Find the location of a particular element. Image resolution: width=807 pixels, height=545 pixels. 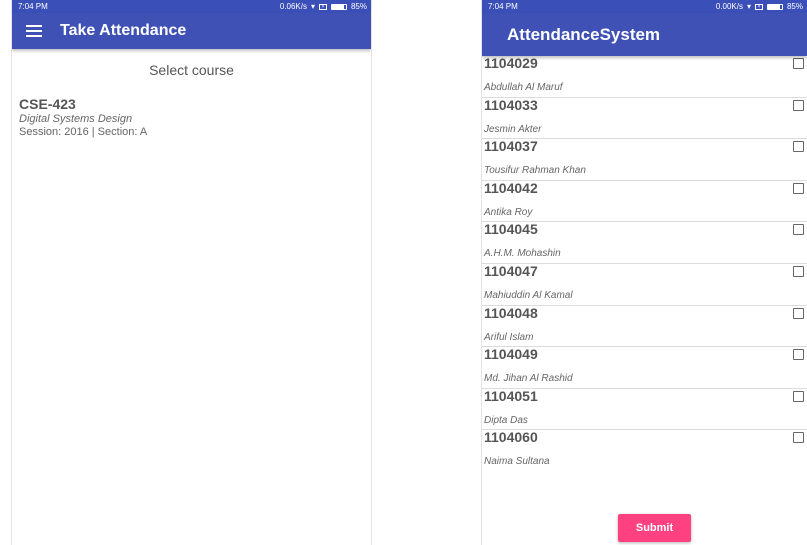

app-bar: Take Attendance is located at coordinates (191, 31).